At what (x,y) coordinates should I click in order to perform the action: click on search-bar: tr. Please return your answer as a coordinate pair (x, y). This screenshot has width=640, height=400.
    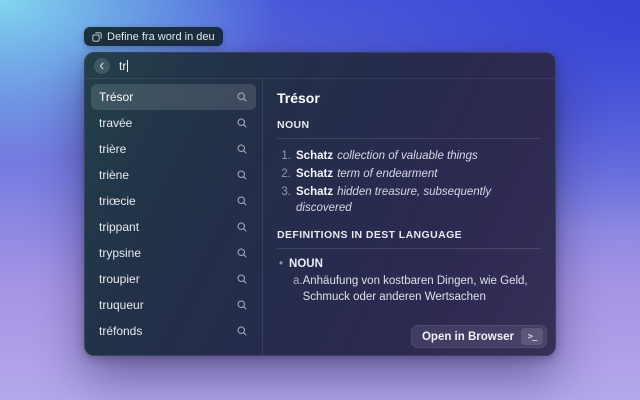
    Looking at the image, I should click on (320, 66).